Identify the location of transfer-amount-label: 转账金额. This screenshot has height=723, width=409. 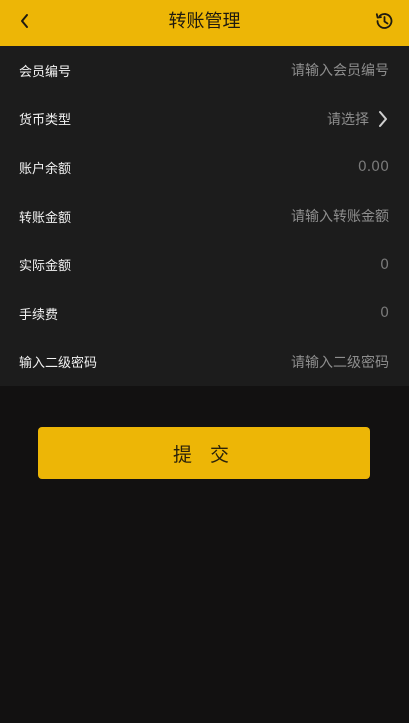
(45, 218).